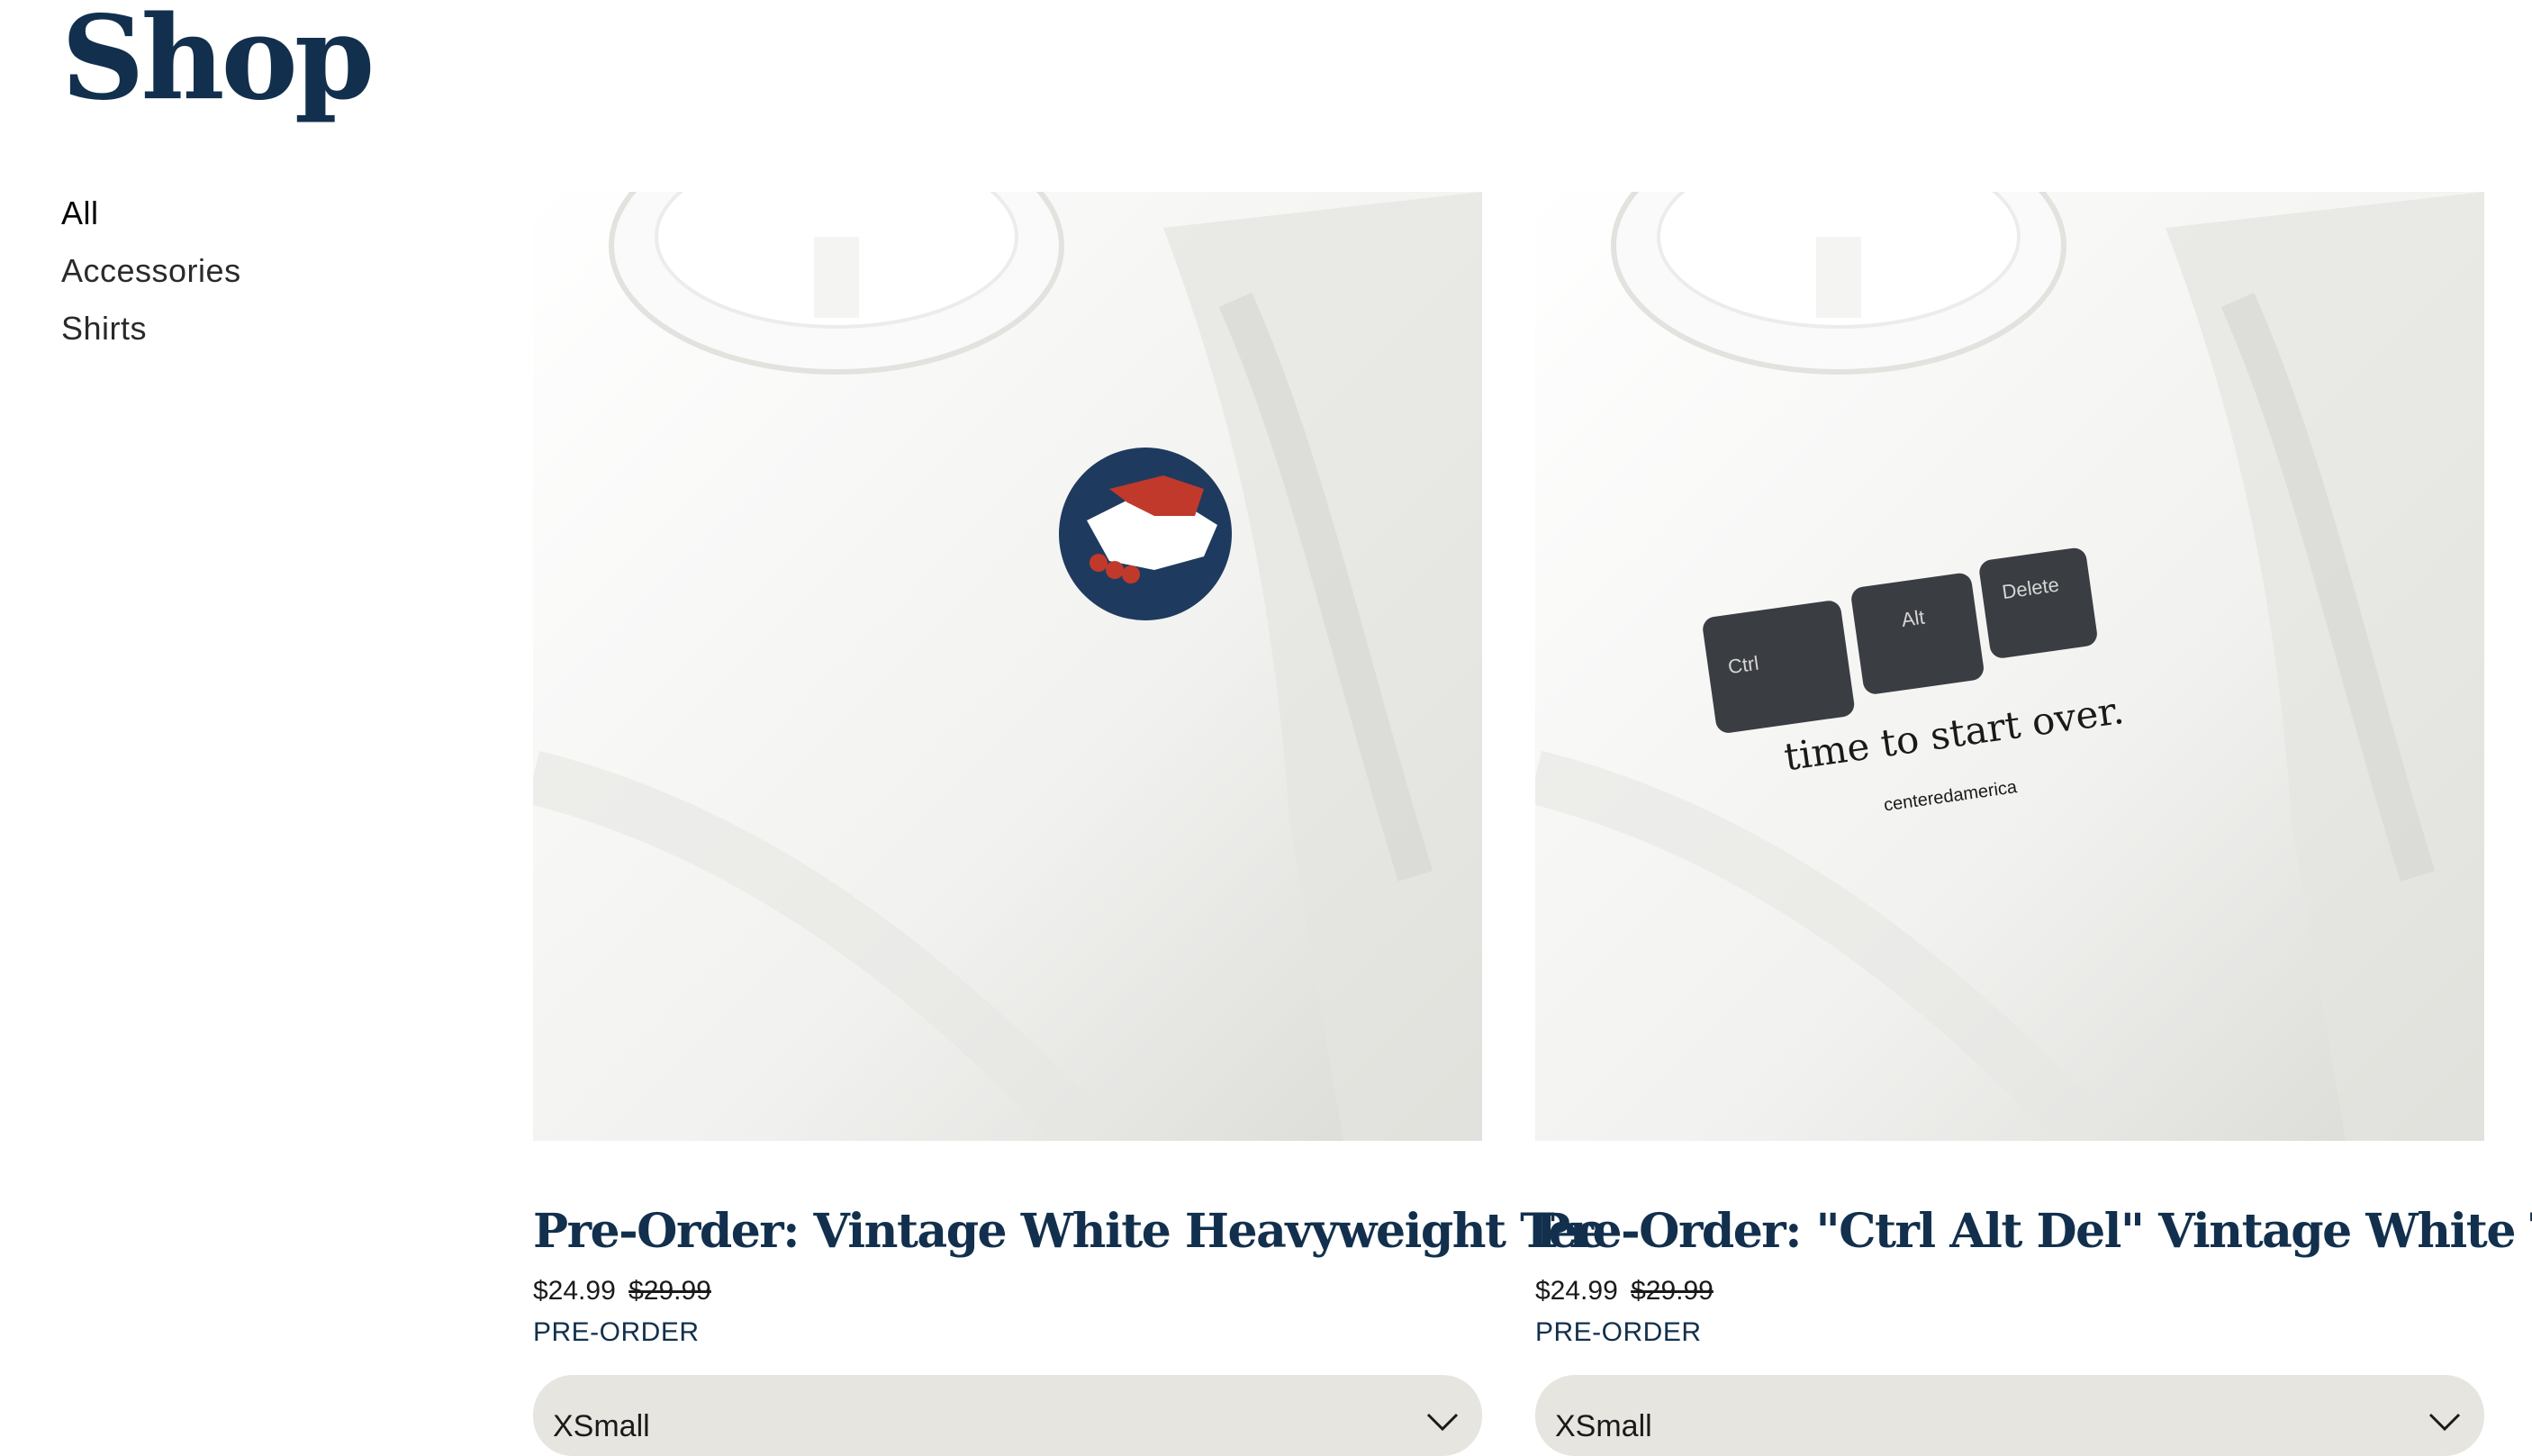  Describe the element at coordinates (151, 214) in the screenshot. I see `category-all: All` at that location.